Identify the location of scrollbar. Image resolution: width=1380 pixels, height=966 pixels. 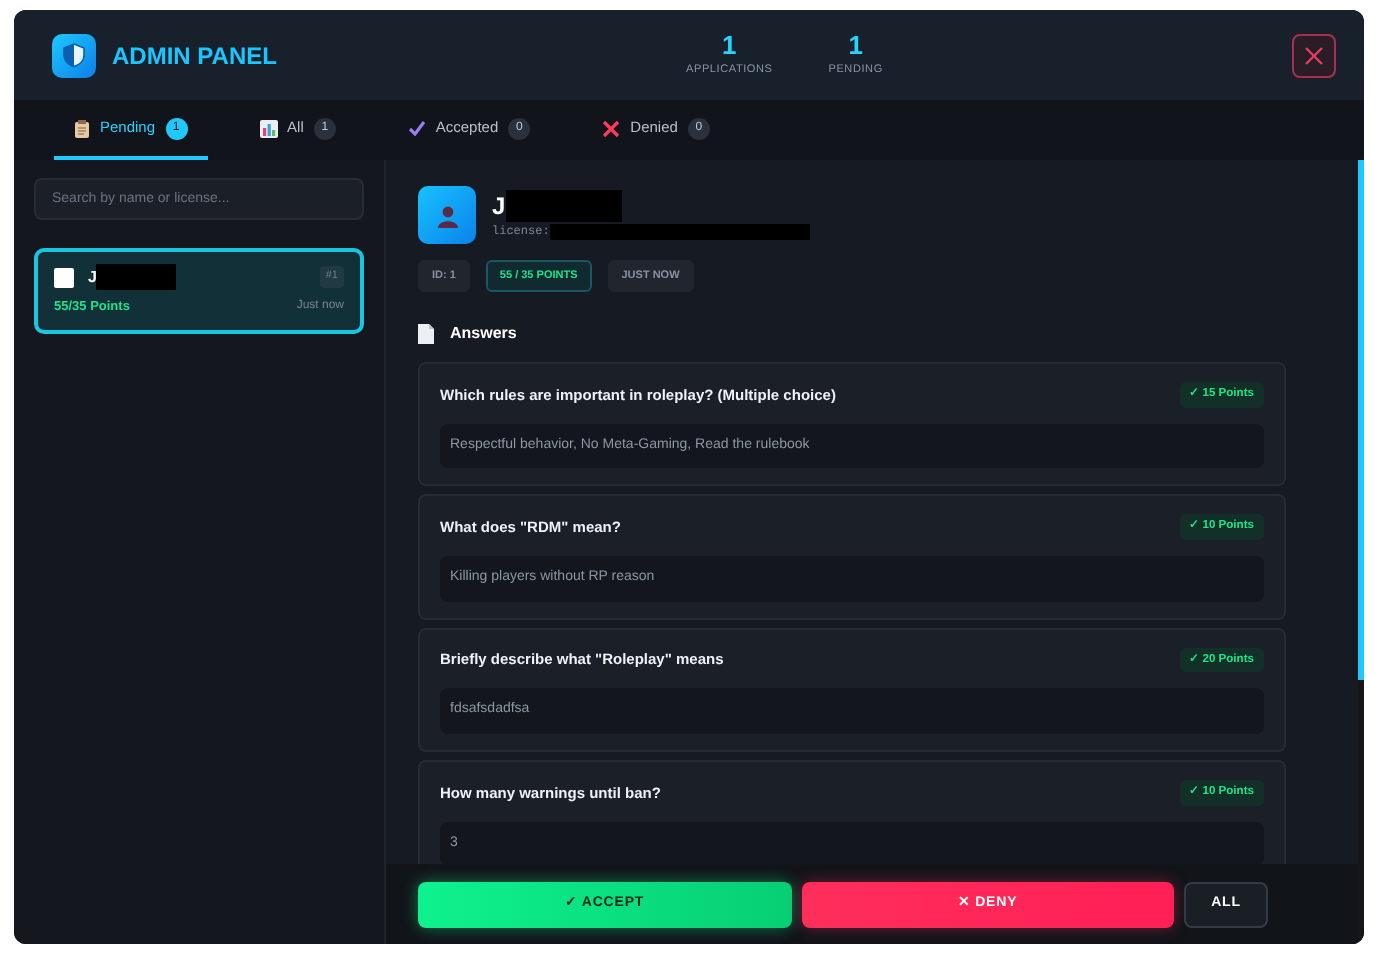
(1361, 420).